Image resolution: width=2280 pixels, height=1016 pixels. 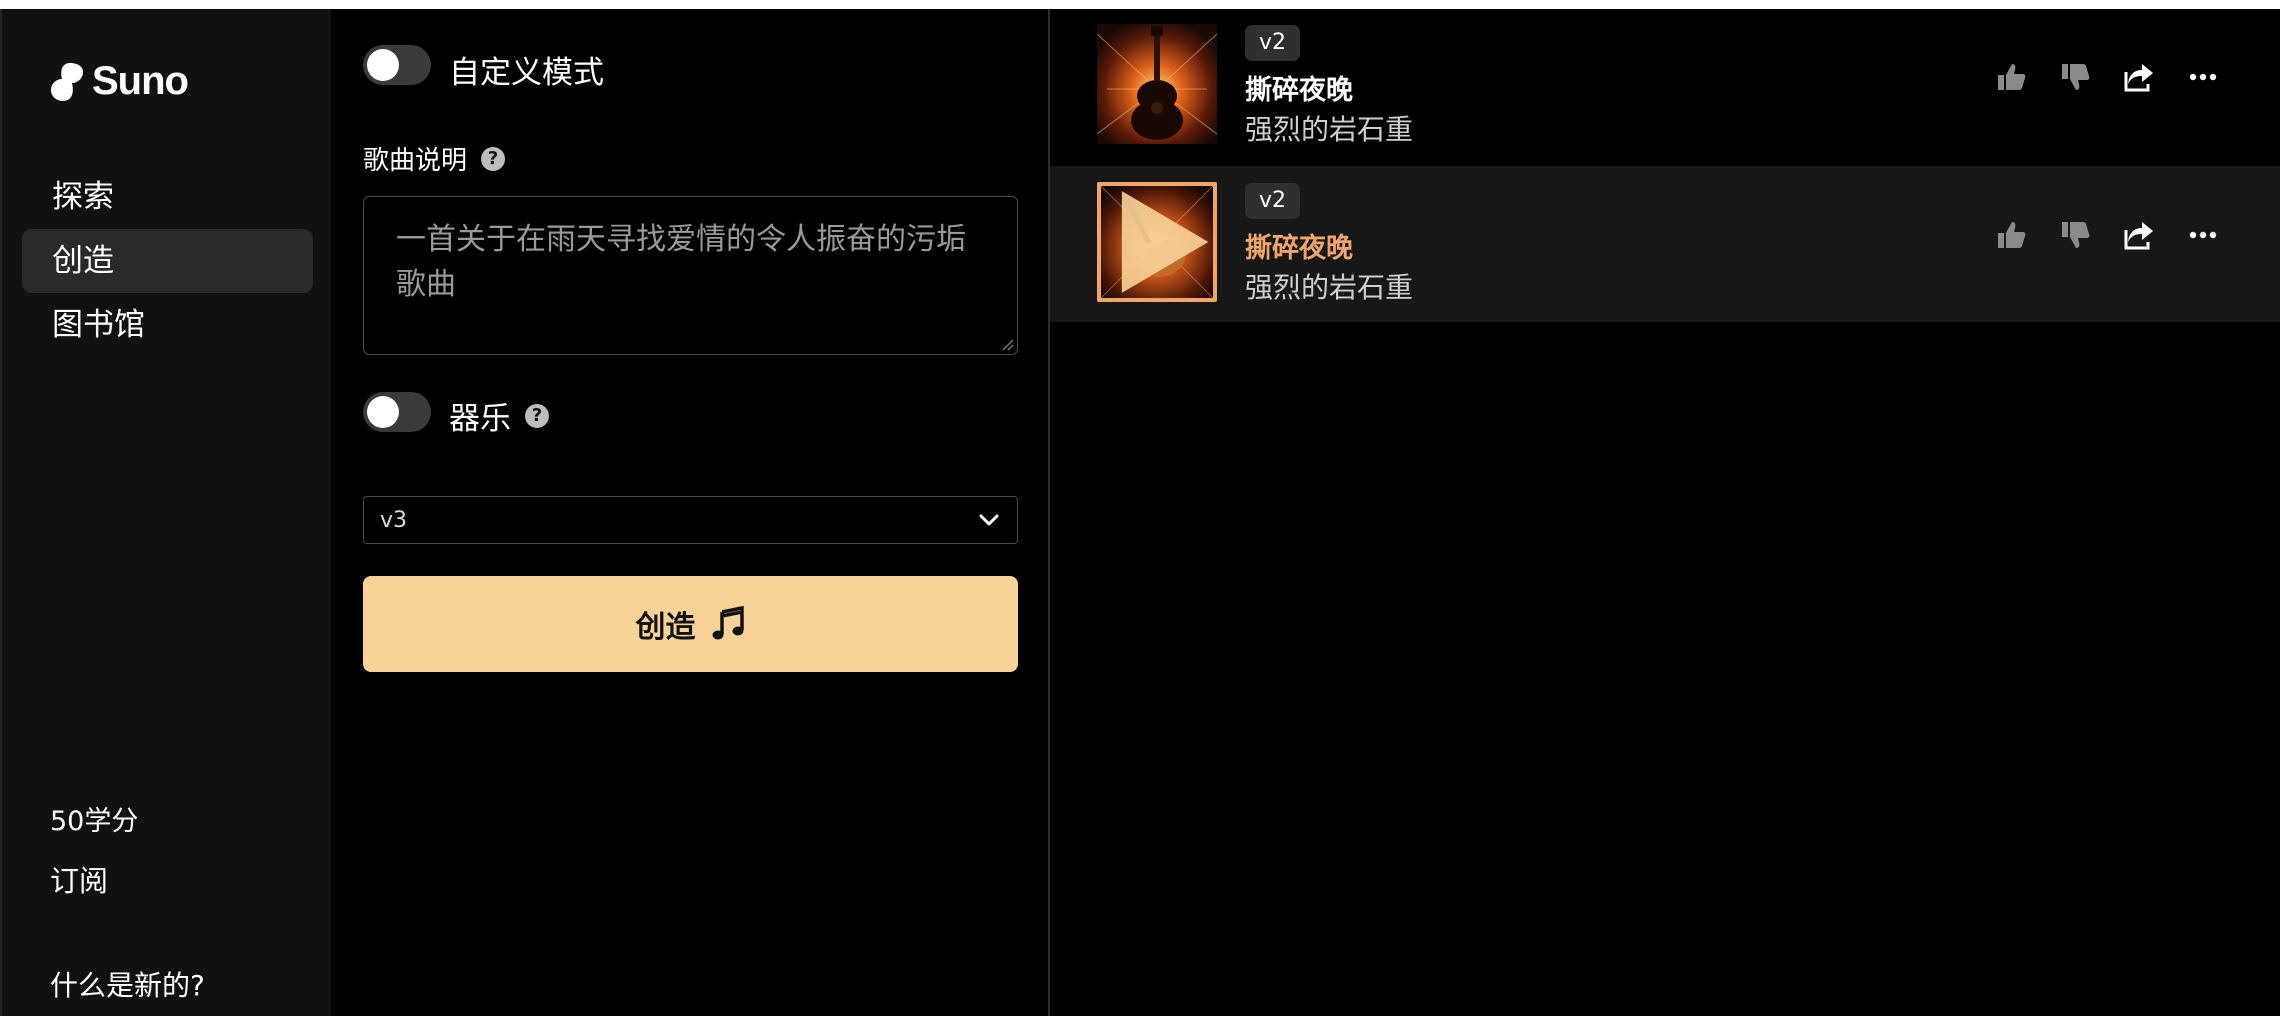 I want to click on song-description-input: 一首关于在雨天寻找爱情的令人振奋的污垢歌曲, so click(x=690, y=275).